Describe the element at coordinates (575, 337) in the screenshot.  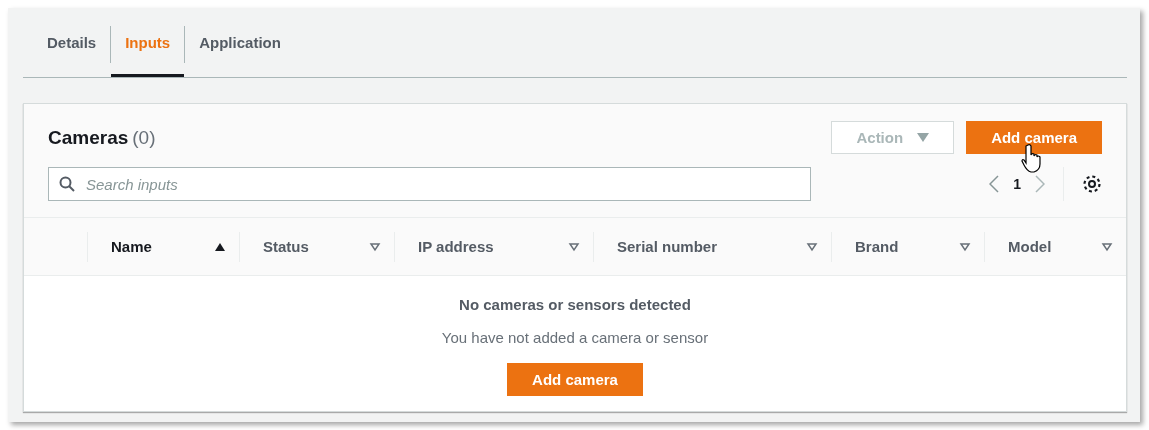
I see `empty-message: You have not added a camera or sensor` at that location.